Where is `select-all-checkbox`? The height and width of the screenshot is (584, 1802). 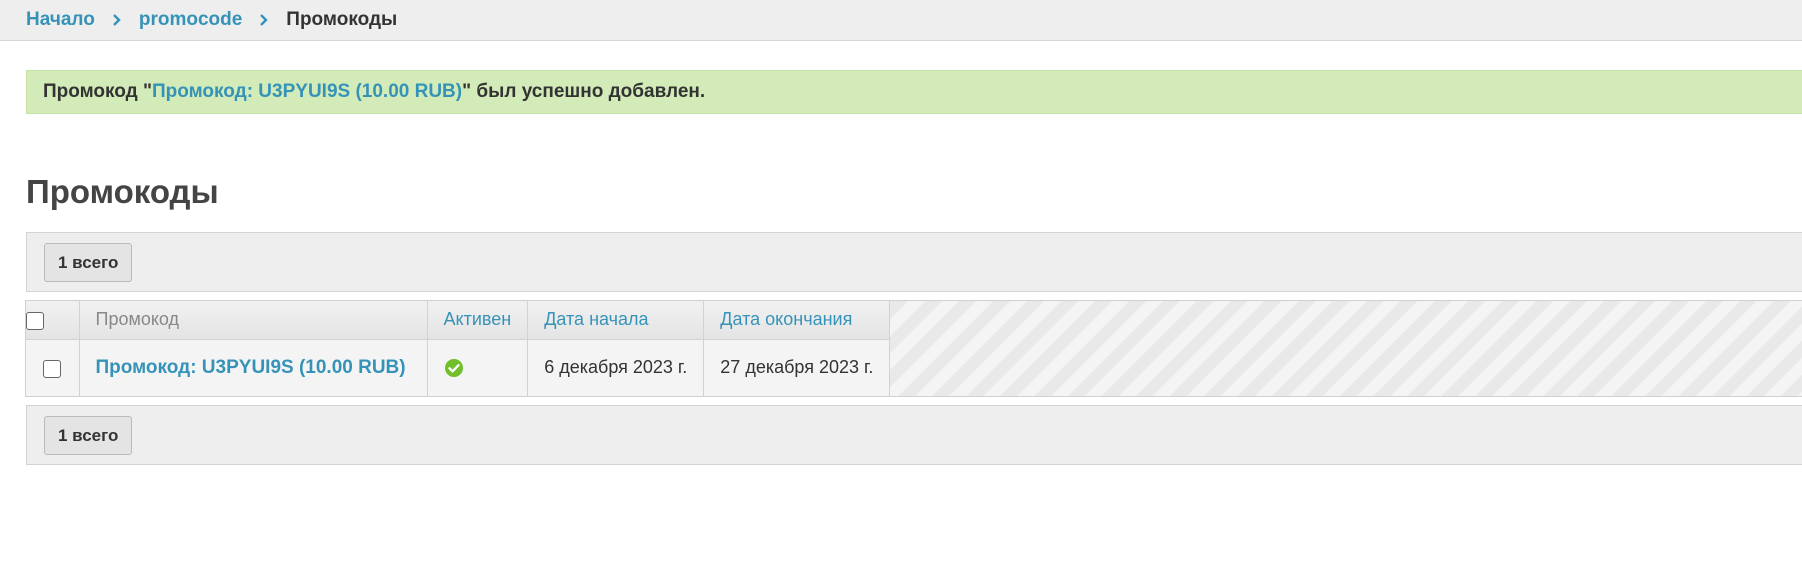
select-all-checkbox is located at coordinates (35, 320).